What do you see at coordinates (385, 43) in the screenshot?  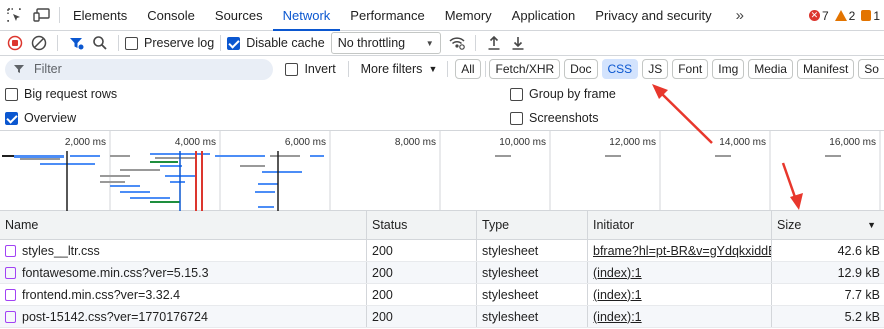 I see `throttling-select: No throttling ▼` at bounding box center [385, 43].